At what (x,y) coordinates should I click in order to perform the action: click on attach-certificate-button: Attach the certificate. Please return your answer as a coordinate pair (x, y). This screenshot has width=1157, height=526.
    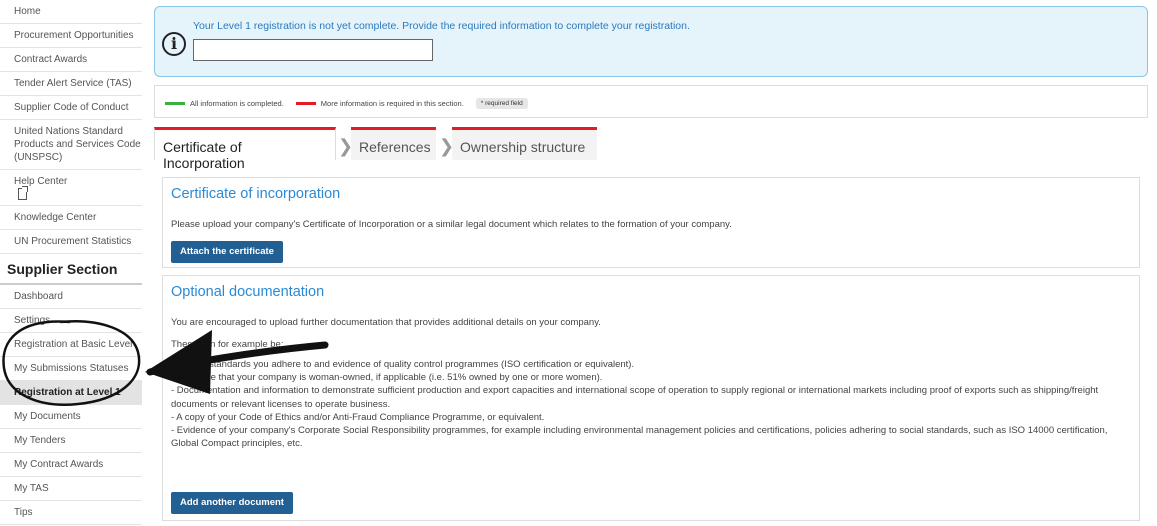
    Looking at the image, I should click on (227, 252).